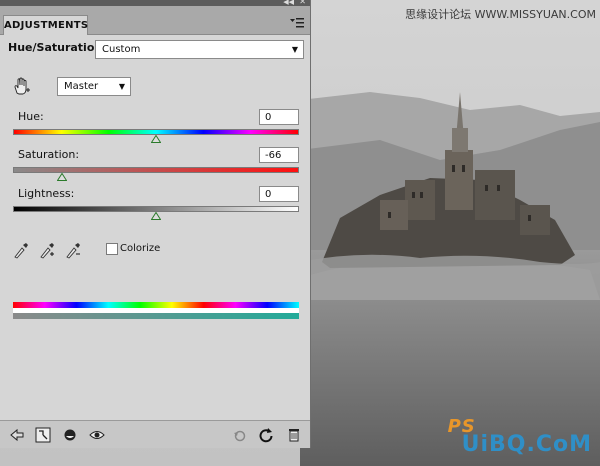  I want to click on channel-dropdown: Master ▼, so click(94, 86).